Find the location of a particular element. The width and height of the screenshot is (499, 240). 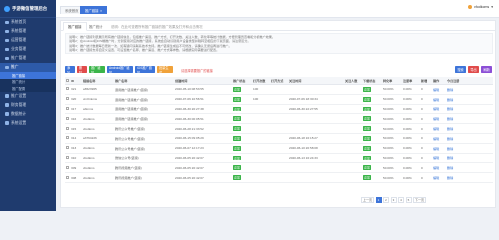

pager-page-1: 1 is located at coordinates (378, 199).